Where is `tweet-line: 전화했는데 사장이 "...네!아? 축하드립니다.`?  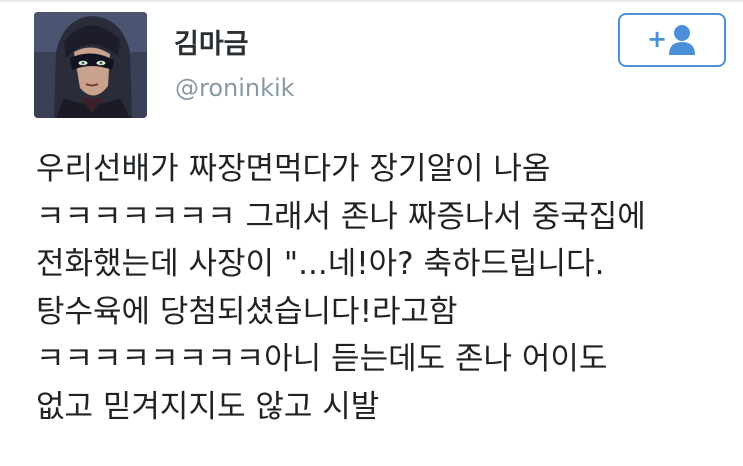
tweet-line: 전화했는데 사장이 "...네!아? 축하드립니다. is located at coordinates (320, 264).